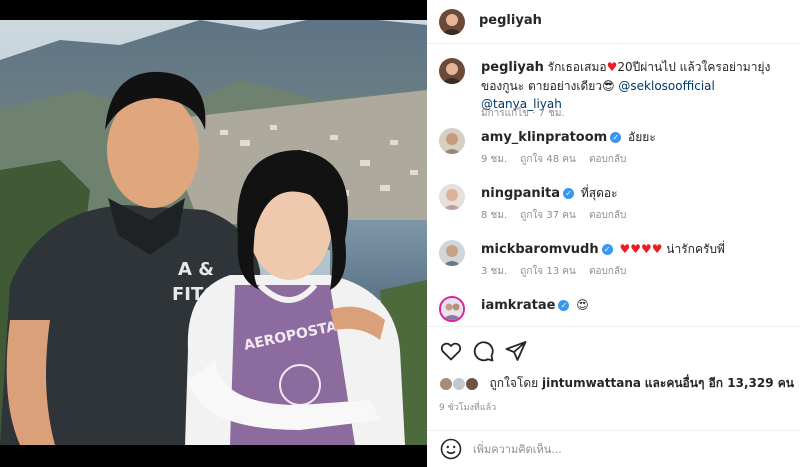  Describe the element at coordinates (547, 215) in the screenshot. I see `comment-like-count: ถูกใจ 37 คน` at that location.